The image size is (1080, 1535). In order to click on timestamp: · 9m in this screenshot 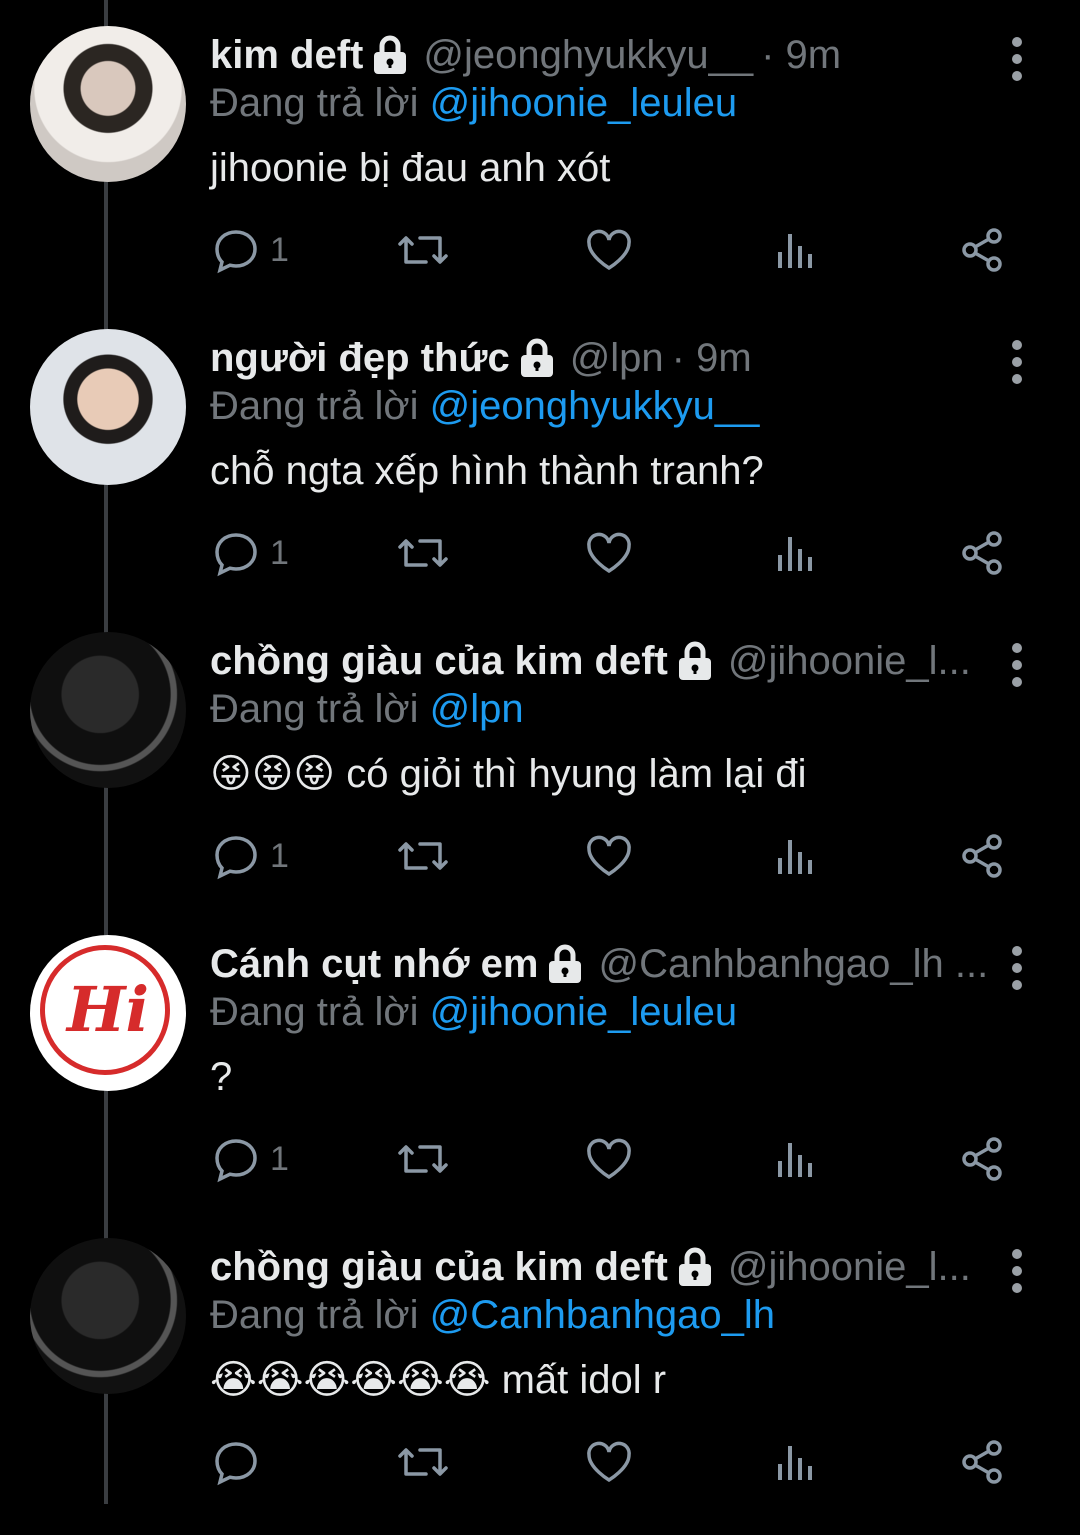, I will do `click(711, 358)`.